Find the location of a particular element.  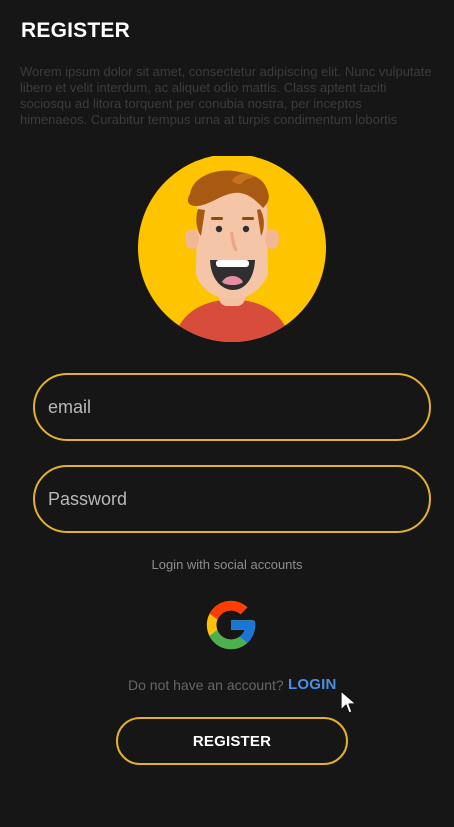

avatar is located at coordinates (232, 248).